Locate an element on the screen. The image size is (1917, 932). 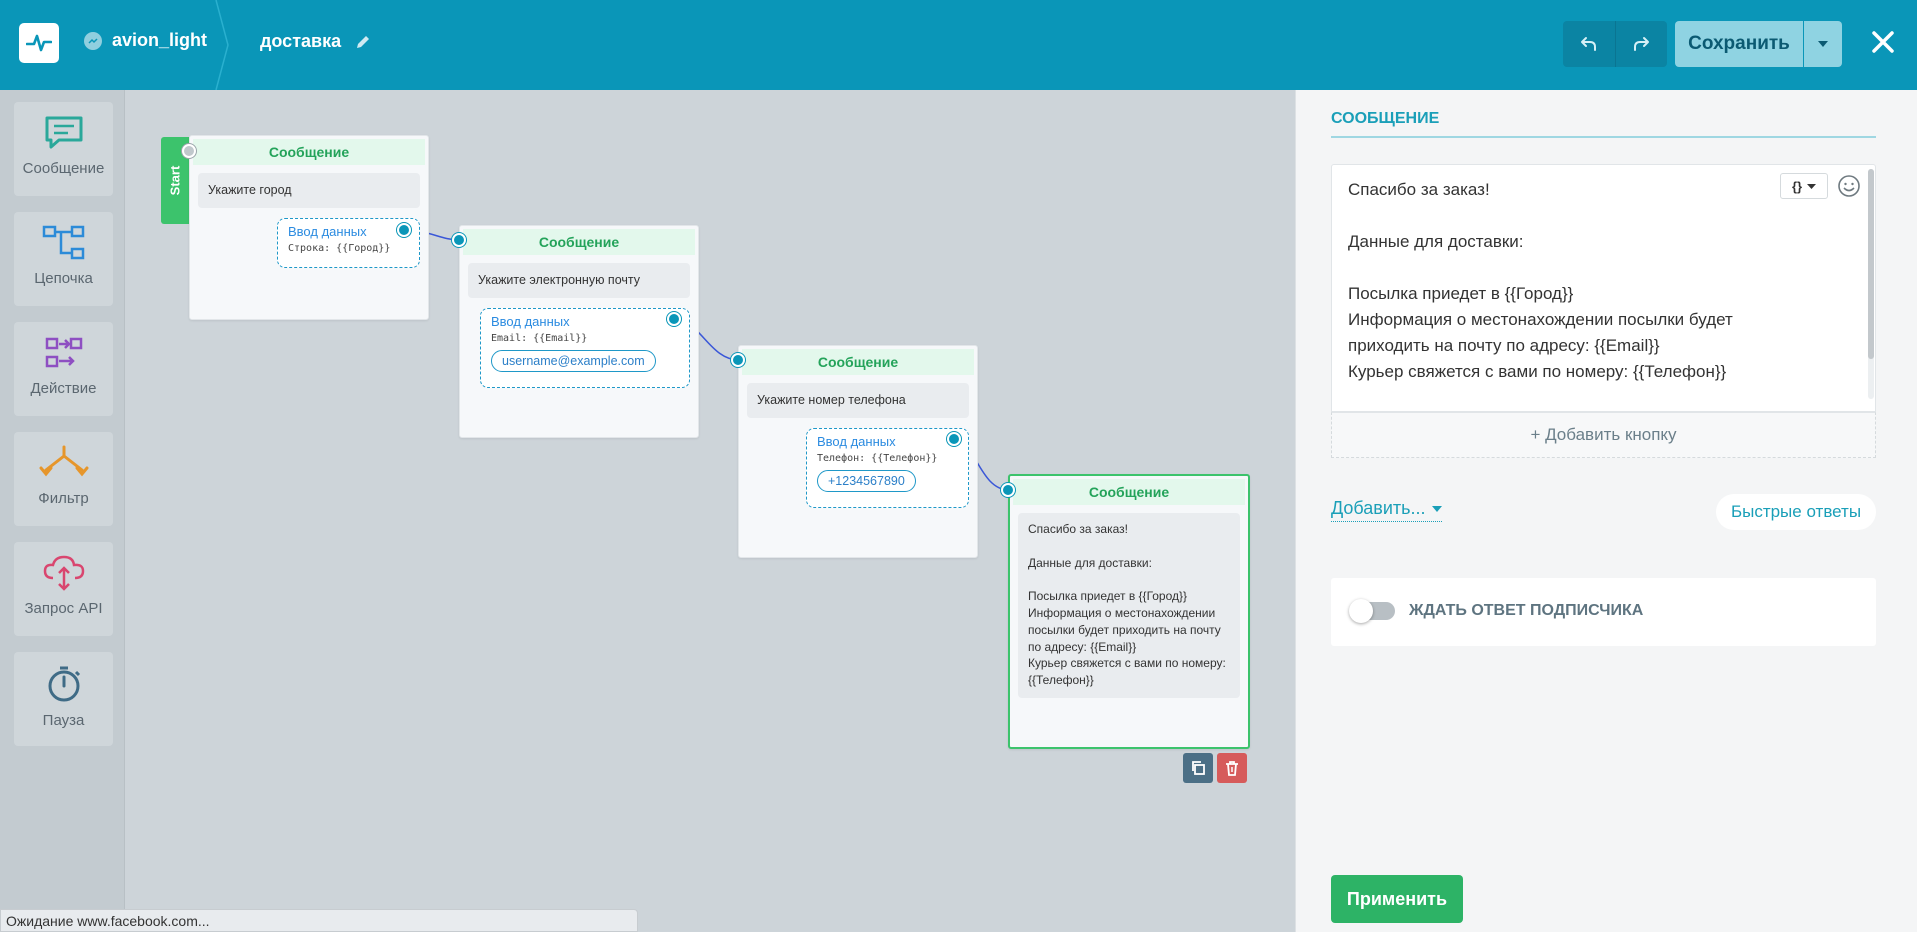
close-button is located at coordinates (1883, 42).